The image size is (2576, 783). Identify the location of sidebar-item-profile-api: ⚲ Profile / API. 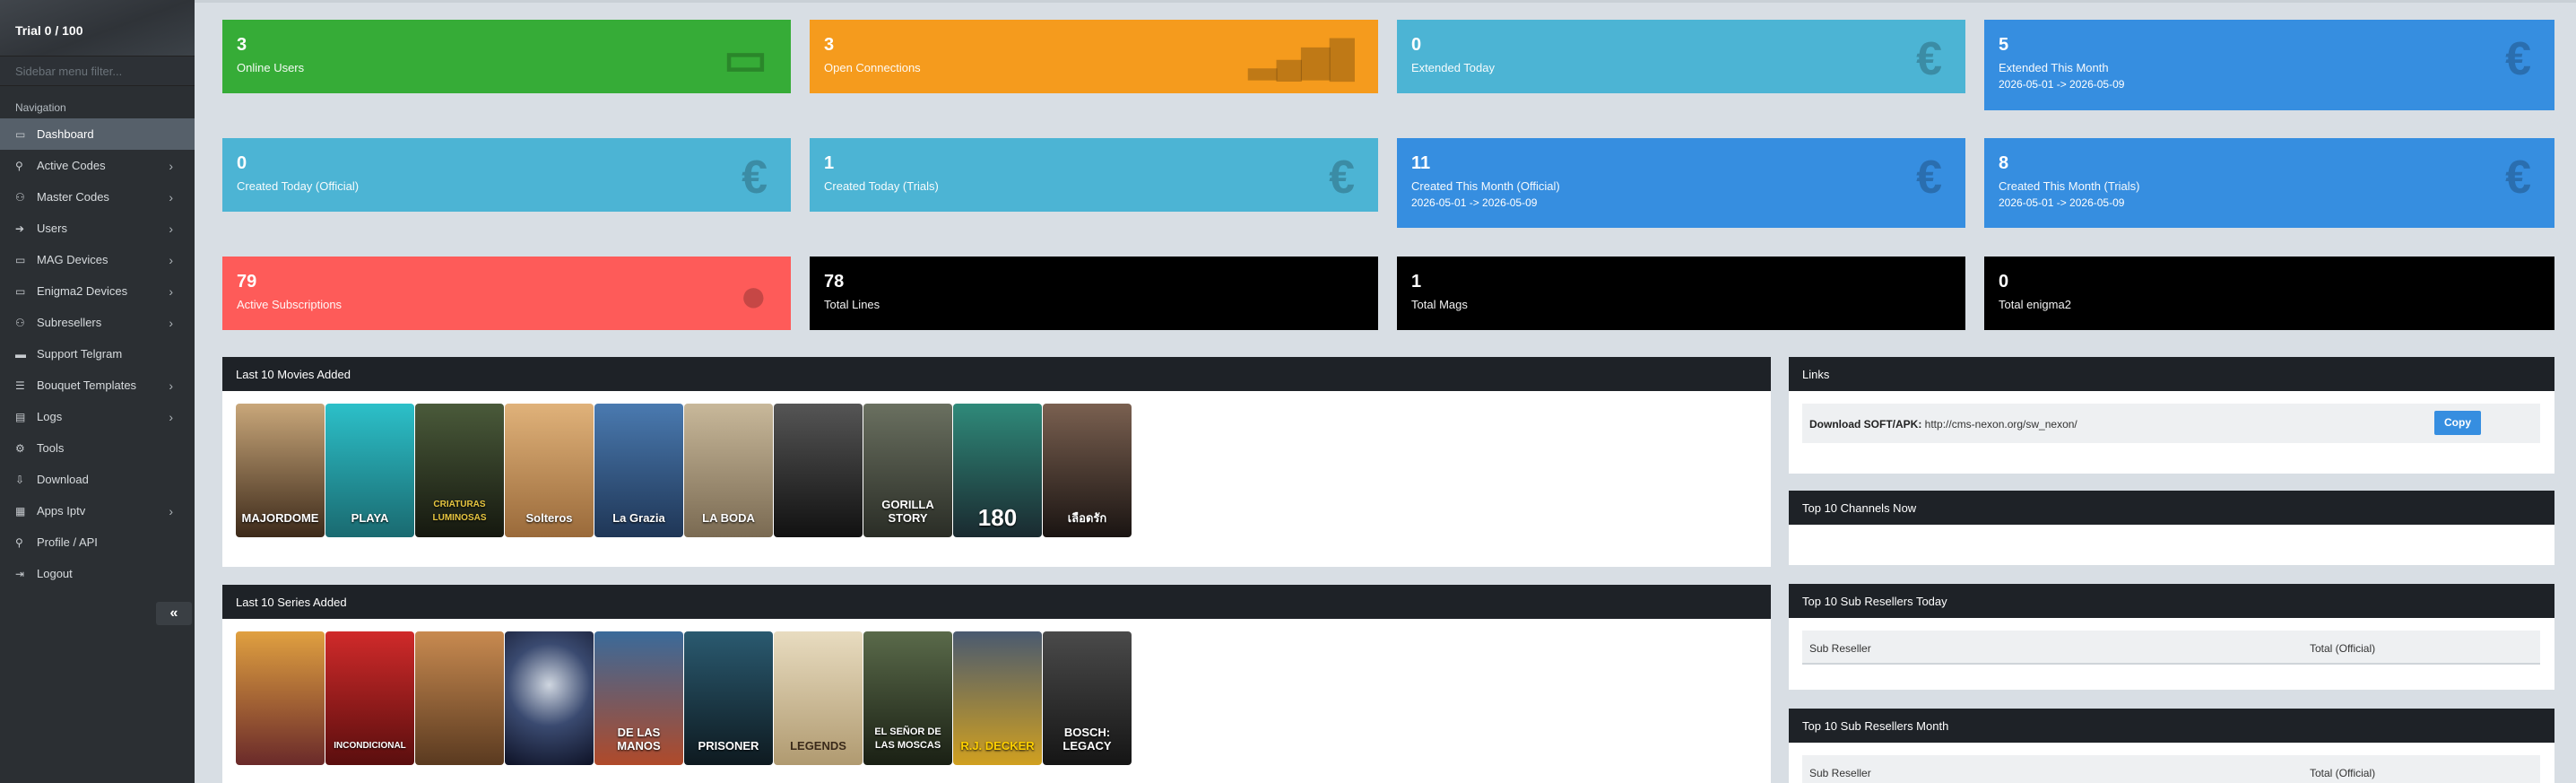
(97, 542).